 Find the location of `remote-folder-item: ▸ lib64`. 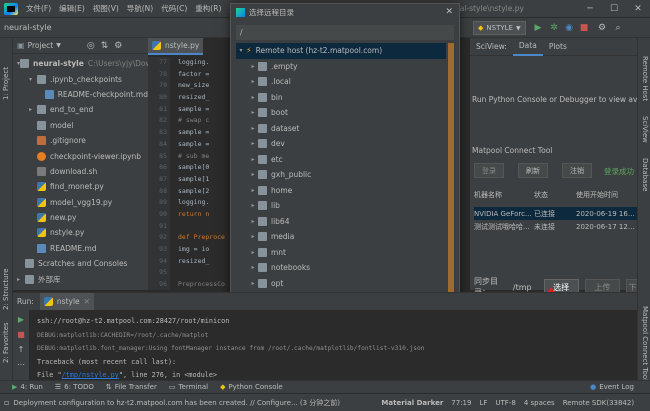

remote-folder-item: ▸ lib64 is located at coordinates (341, 222).